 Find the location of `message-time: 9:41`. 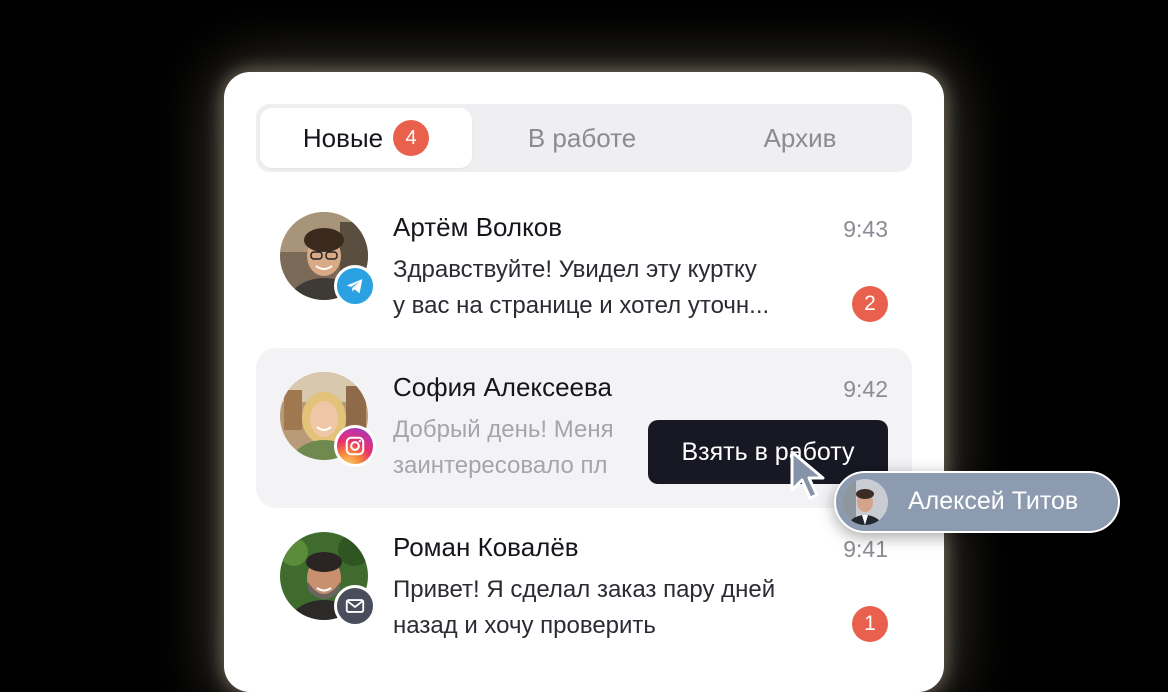

message-time: 9:41 is located at coordinates (865, 549).